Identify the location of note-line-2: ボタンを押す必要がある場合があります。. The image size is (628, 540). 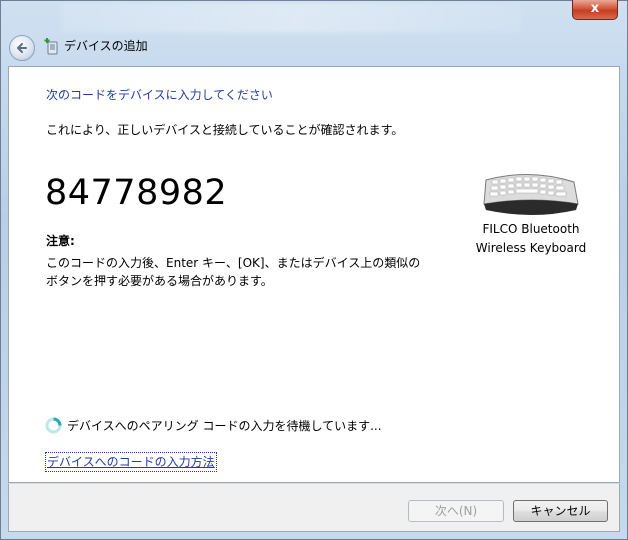
(159, 281).